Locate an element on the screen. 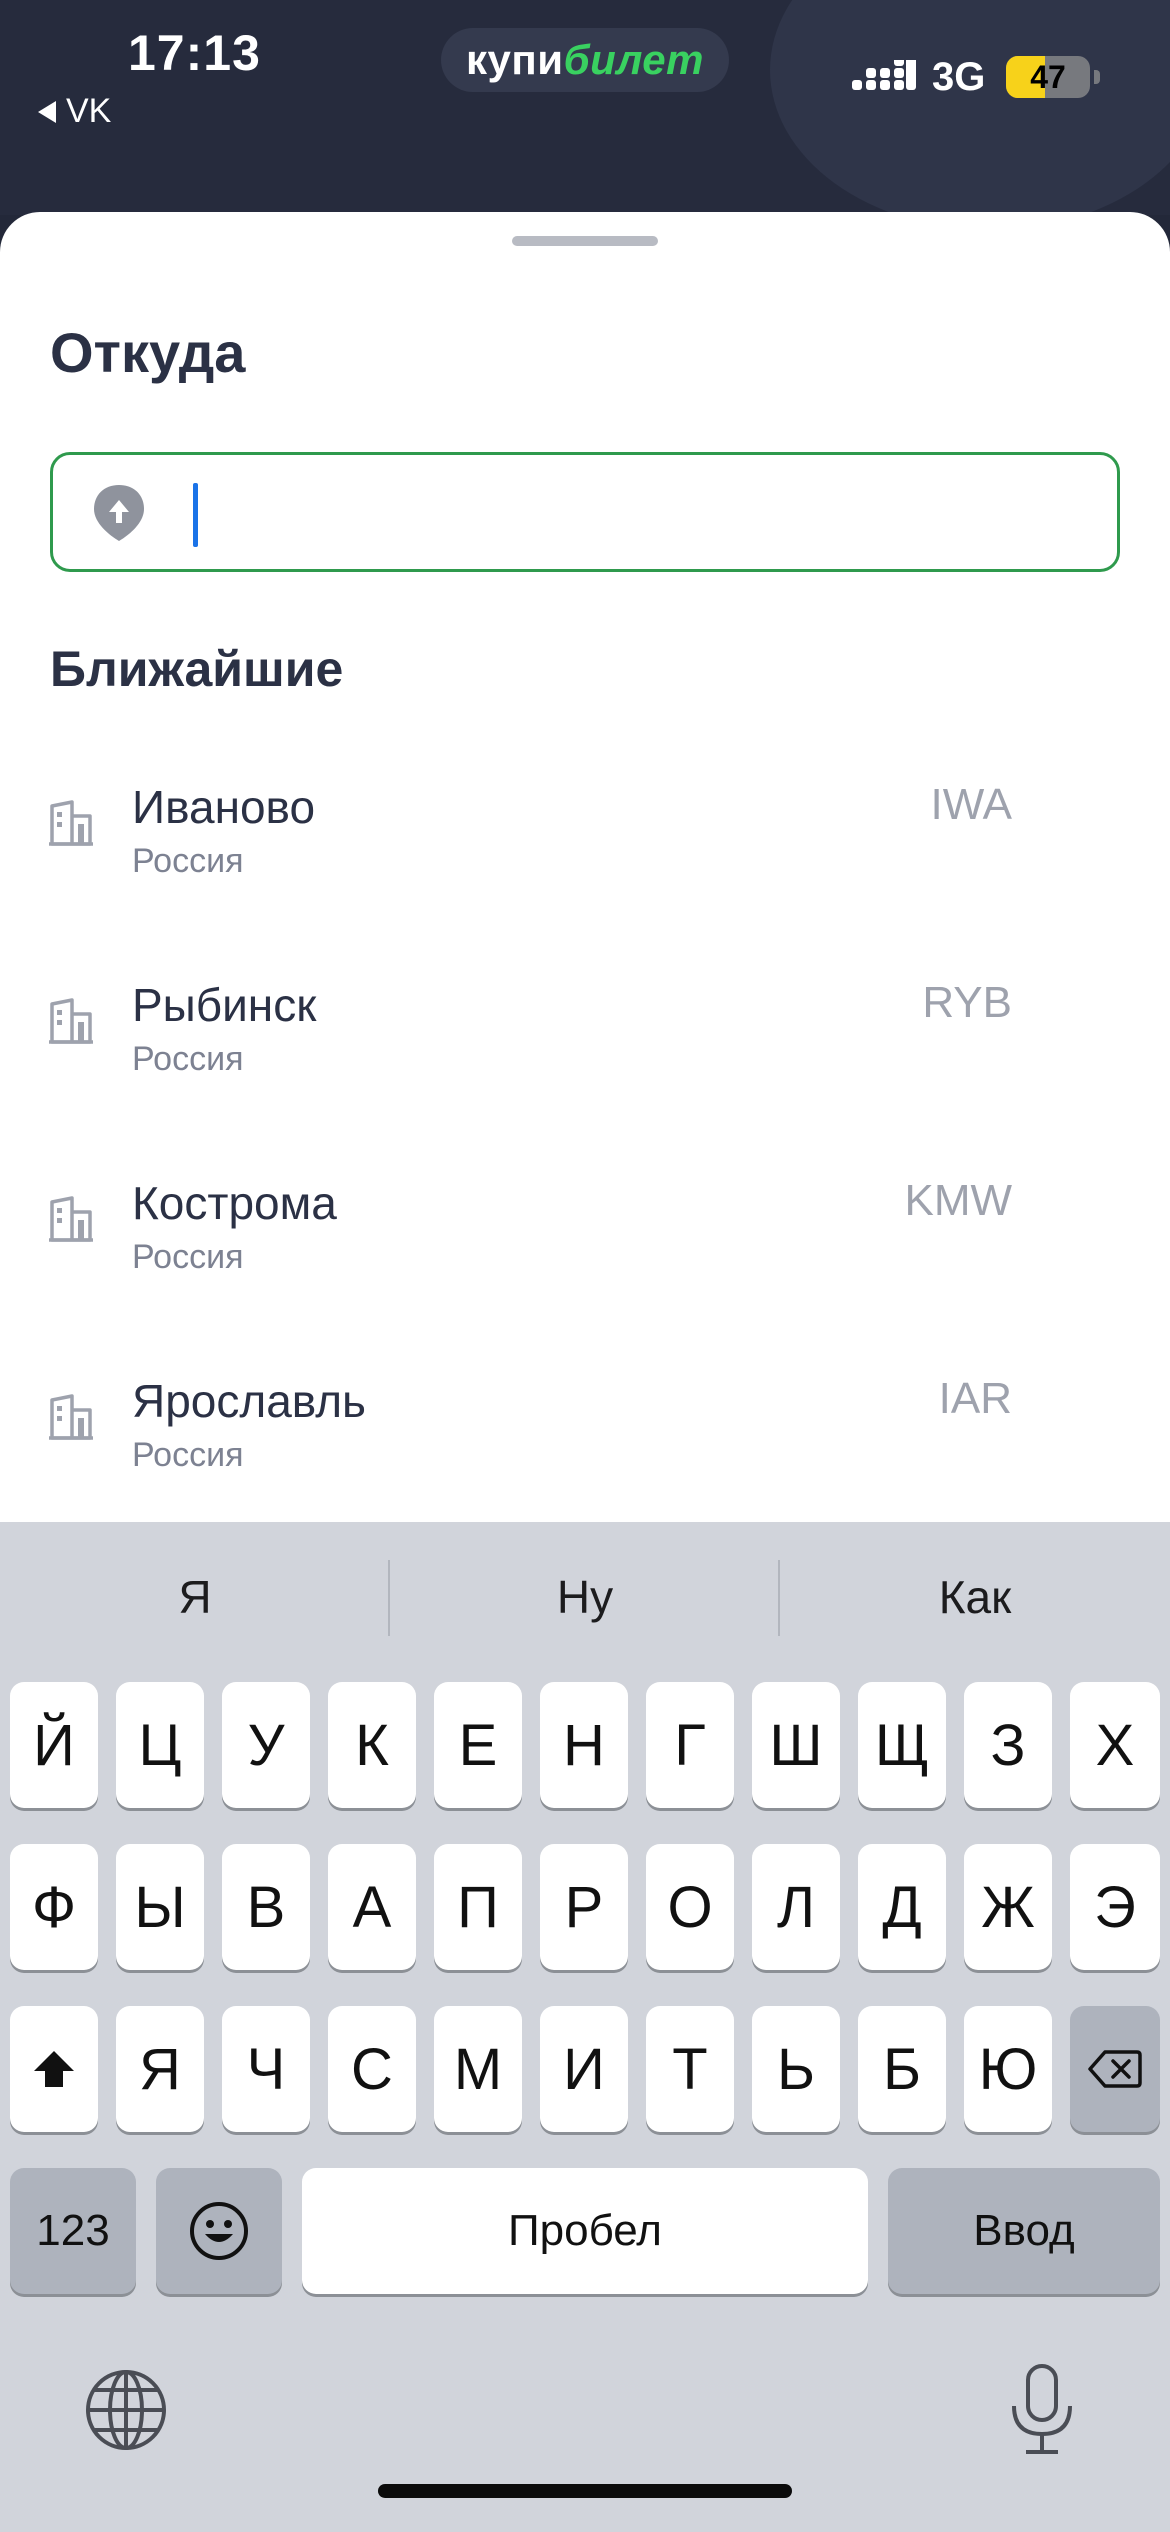 Image resolution: width=1170 pixels, height=2532 pixels. brand-logo-part1: купи is located at coordinates (514, 59).